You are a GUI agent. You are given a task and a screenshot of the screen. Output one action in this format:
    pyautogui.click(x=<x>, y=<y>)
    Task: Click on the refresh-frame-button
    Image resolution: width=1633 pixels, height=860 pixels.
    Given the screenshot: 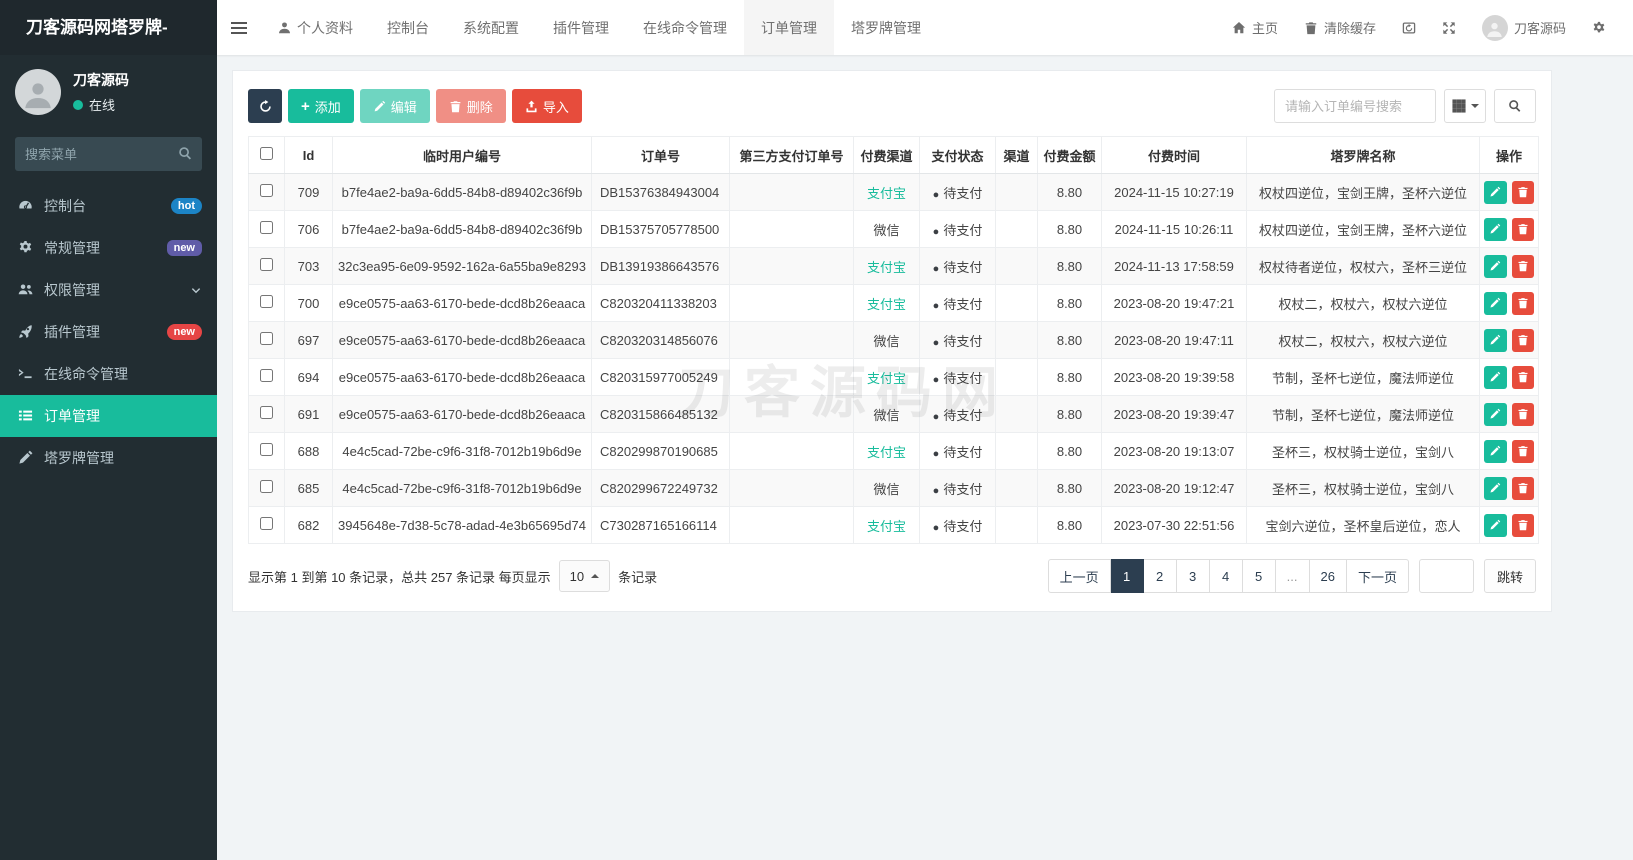 What is the action you would take?
    pyautogui.click(x=1409, y=27)
    